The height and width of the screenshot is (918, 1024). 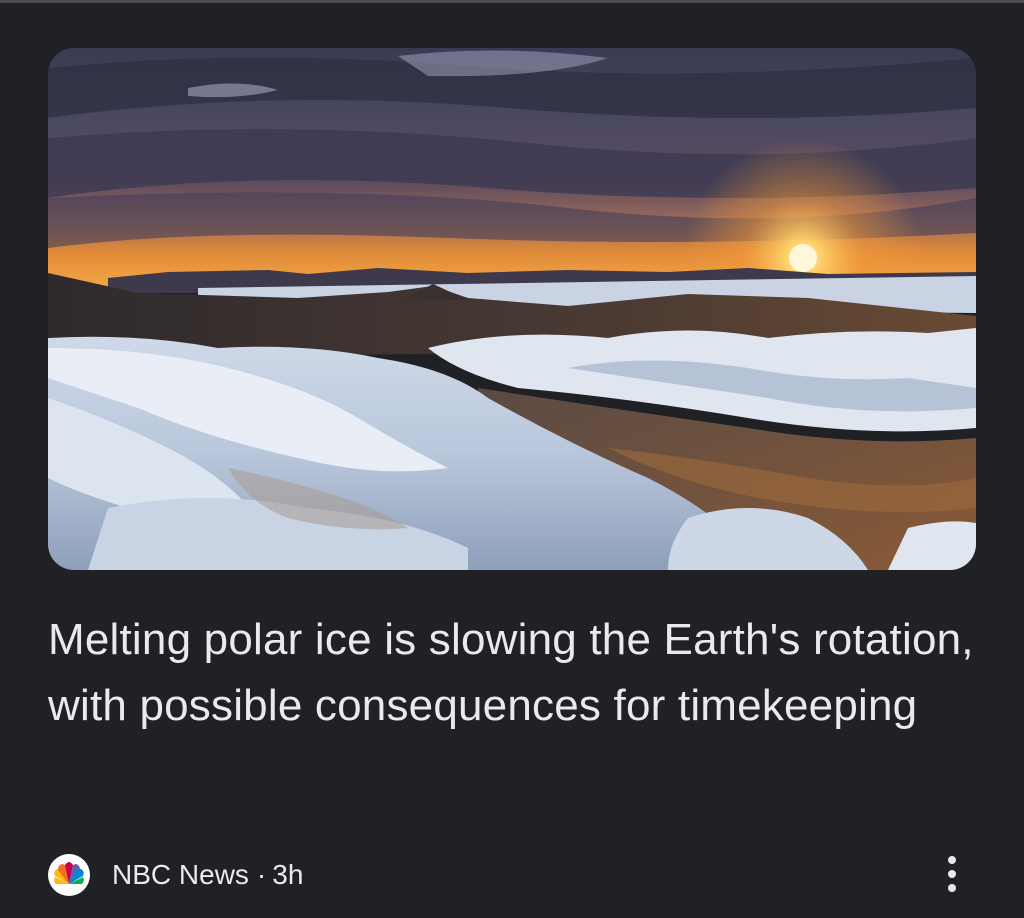 I want to click on nbc-peacock-logo-icon, so click(x=69, y=875).